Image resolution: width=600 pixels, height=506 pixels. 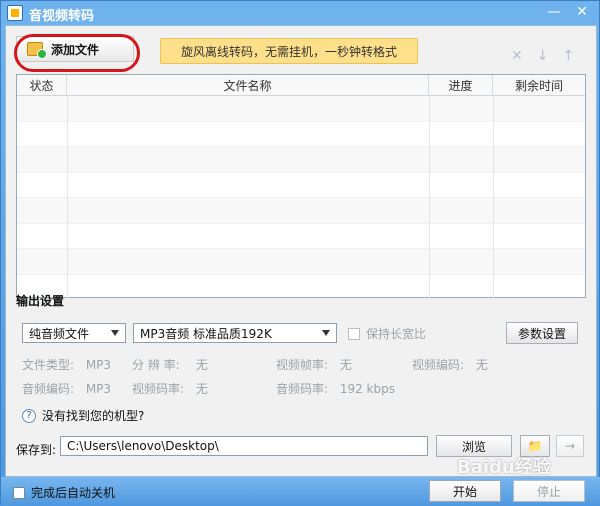 What do you see at coordinates (15, 13) in the screenshot?
I see `app-icon` at bounding box center [15, 13].